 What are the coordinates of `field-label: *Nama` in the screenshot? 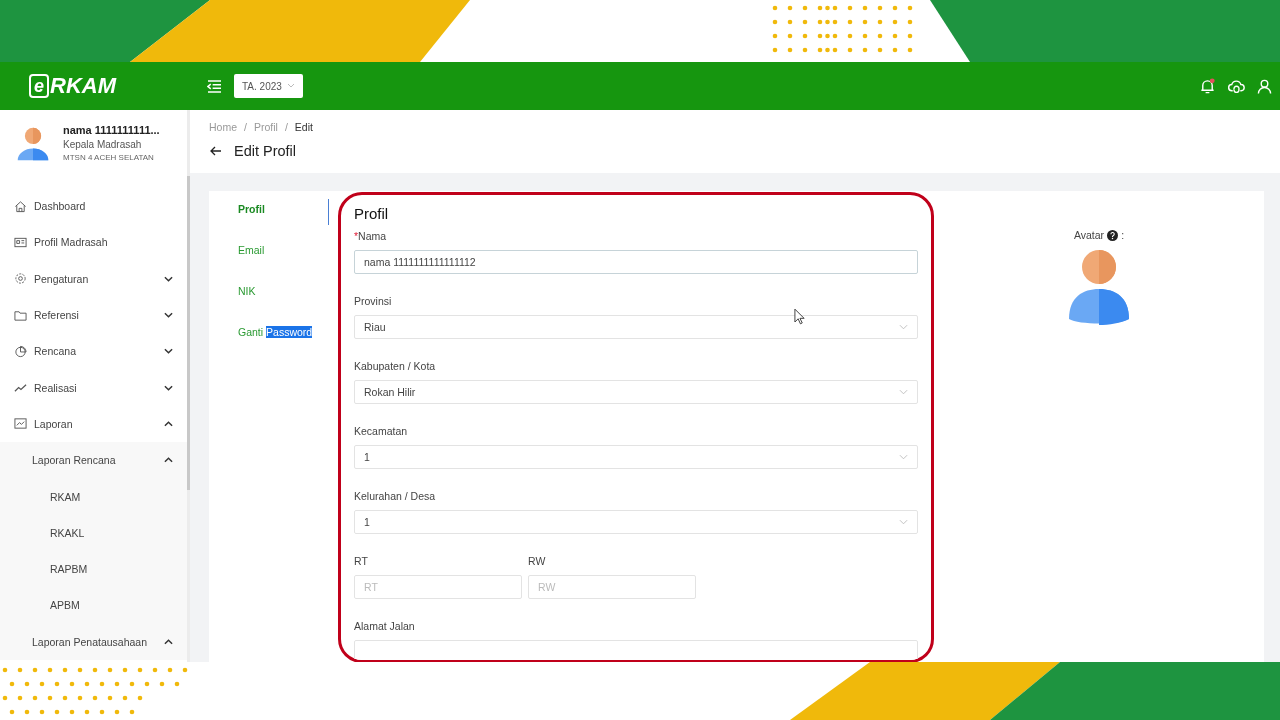 It's located at (371, 236).